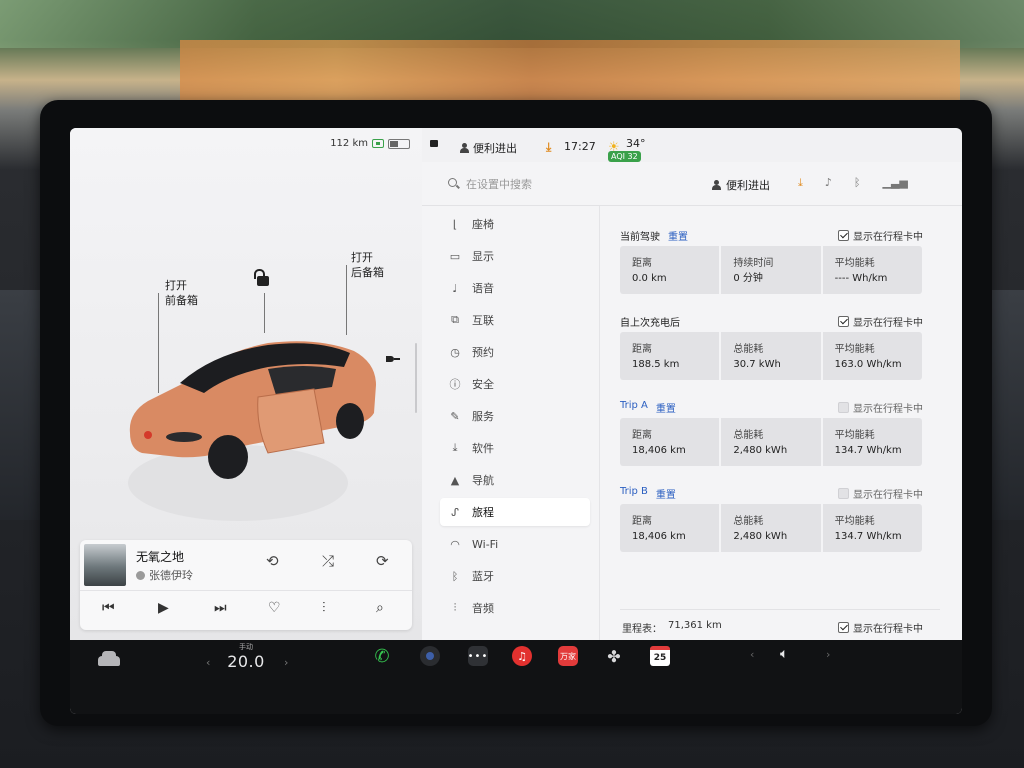 This screenshot has width=1024, height=768. I want to click on stat-cell: 距离 188.5 km, so click(671, 356).